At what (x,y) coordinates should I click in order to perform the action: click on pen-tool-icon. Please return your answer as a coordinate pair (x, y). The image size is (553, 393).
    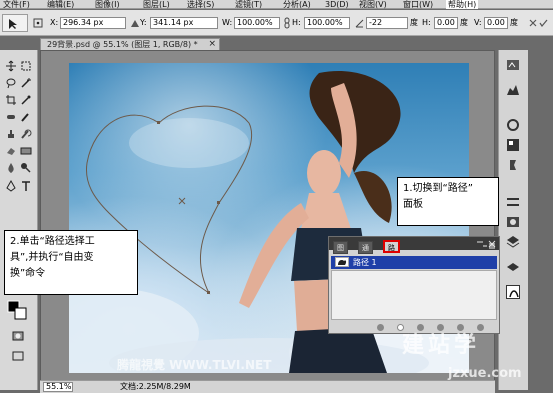
    Looking at the image, I should click on (11, 186).